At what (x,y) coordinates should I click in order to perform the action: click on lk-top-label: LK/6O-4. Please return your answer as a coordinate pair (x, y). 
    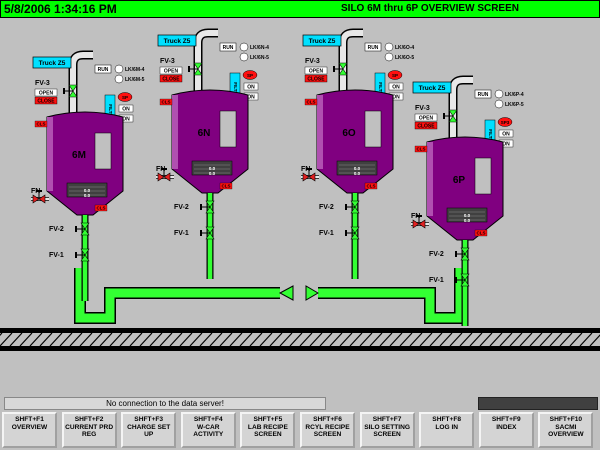
    Looking at the image, I should click on (404, 48).